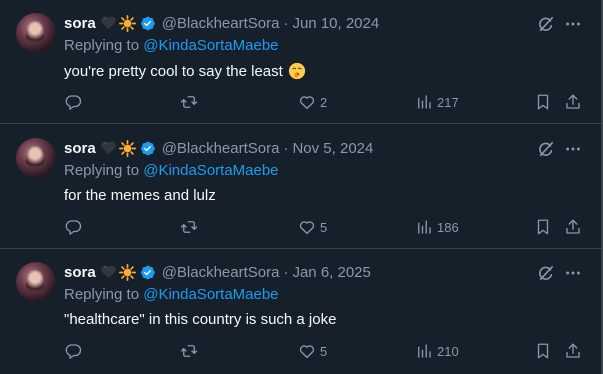 The image size is (603, 374). I want to click on tweet-header: sora @BlackheartSora · Nov 5, 2024, so click(218, 148).